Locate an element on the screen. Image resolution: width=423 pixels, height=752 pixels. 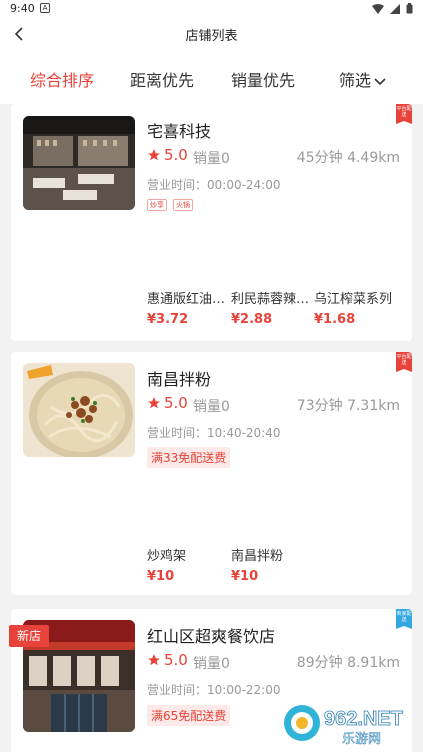
tab-sales: 销量优先 is located at coordinates (263, 79).